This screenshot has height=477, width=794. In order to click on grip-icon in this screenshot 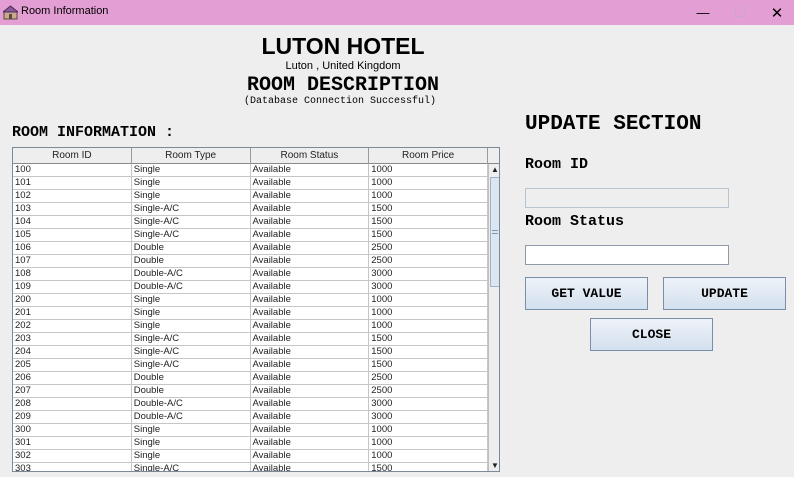, I will do `click(495, 232)`.